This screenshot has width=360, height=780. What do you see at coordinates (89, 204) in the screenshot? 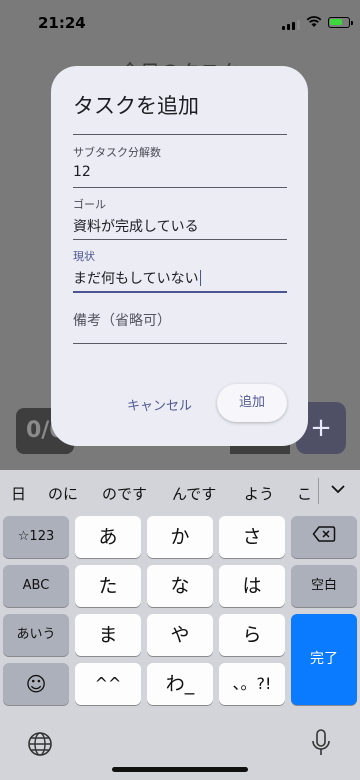
I see `goal-label: ゴール` at bounding box center [89, 204].